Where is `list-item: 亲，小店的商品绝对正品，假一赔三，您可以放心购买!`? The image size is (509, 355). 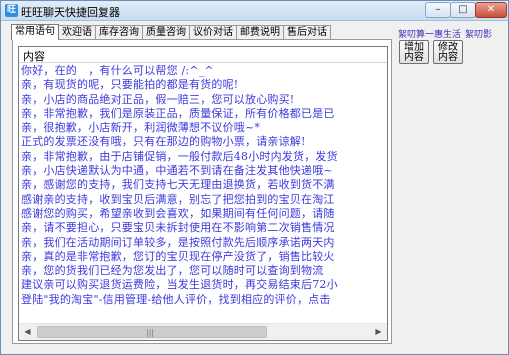 list-item: 亲，小店的商品绝对正品，假一赔三，您可以放心购买! is located at coordinates (203, 100).